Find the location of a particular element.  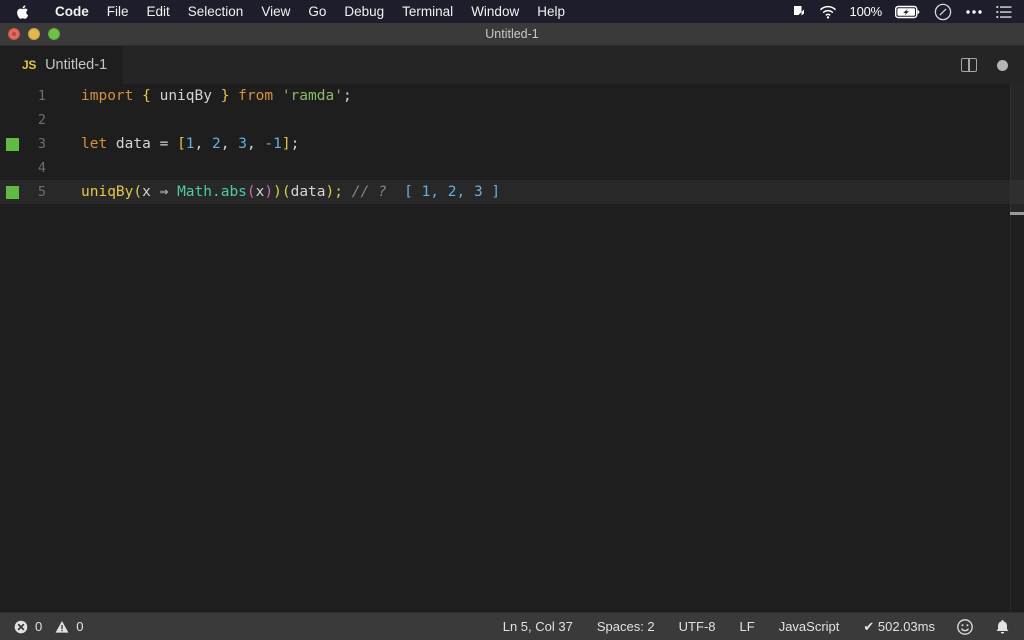

code-token: -1 is located at coordinates (273, 144).